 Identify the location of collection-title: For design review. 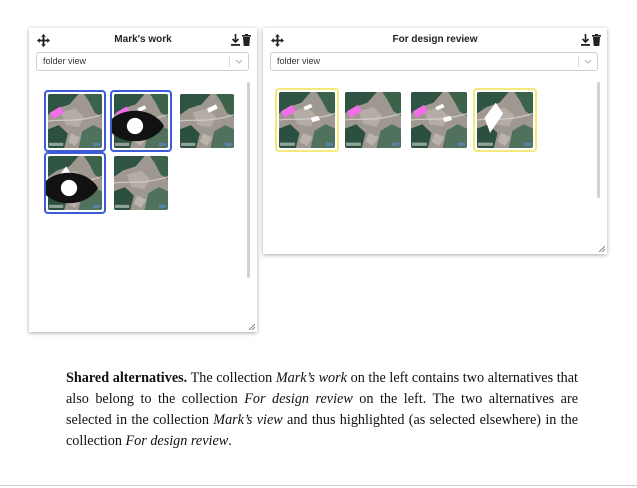
(435, 39).